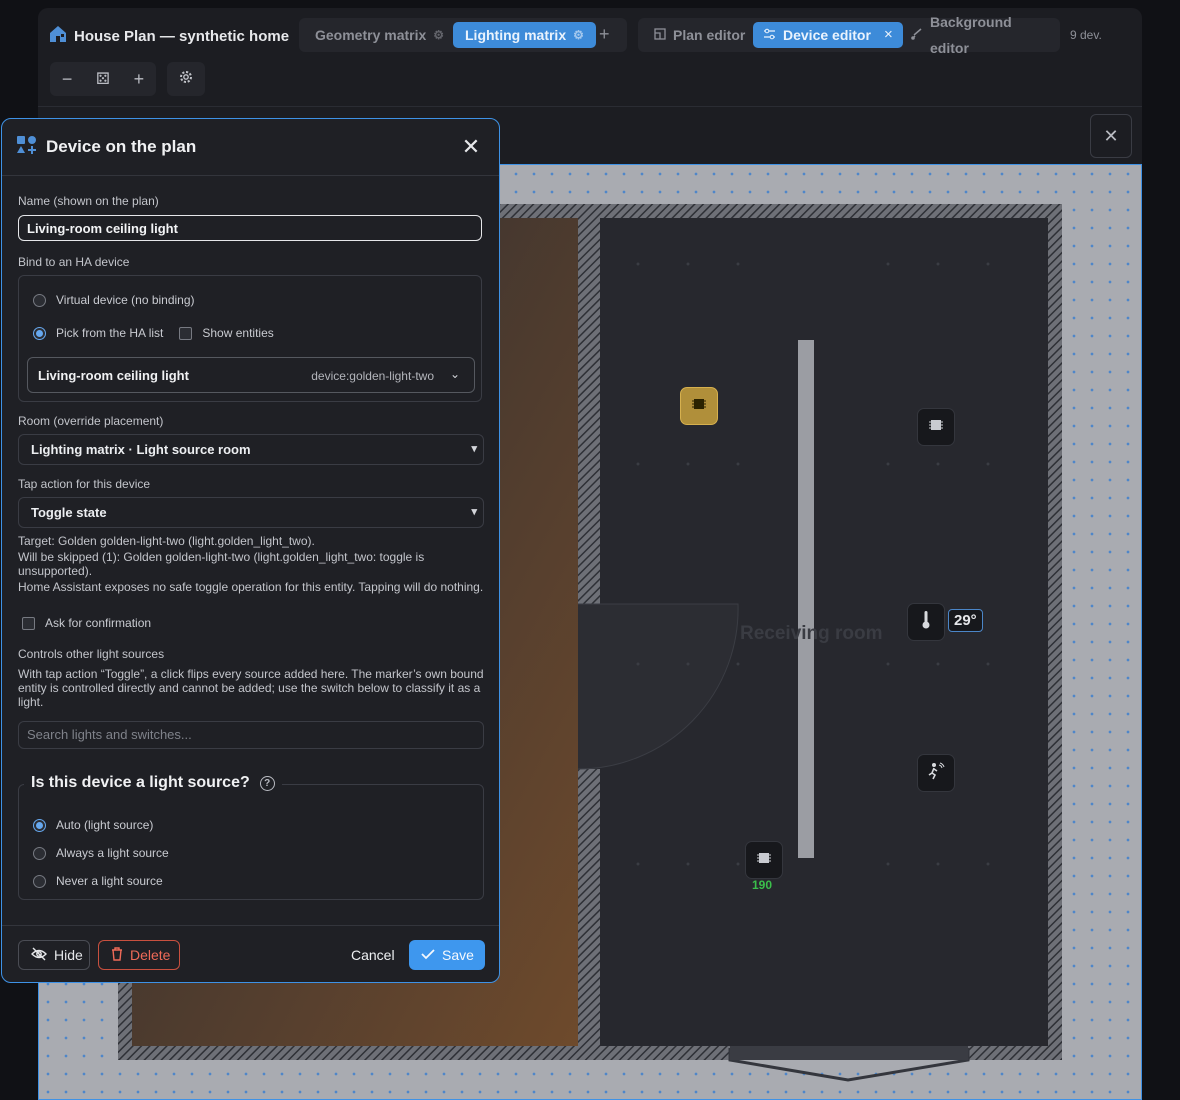 This screenshot has width=1180, height=1100. I want to click on room-override-label: Room (override placement), so click(91, 421).